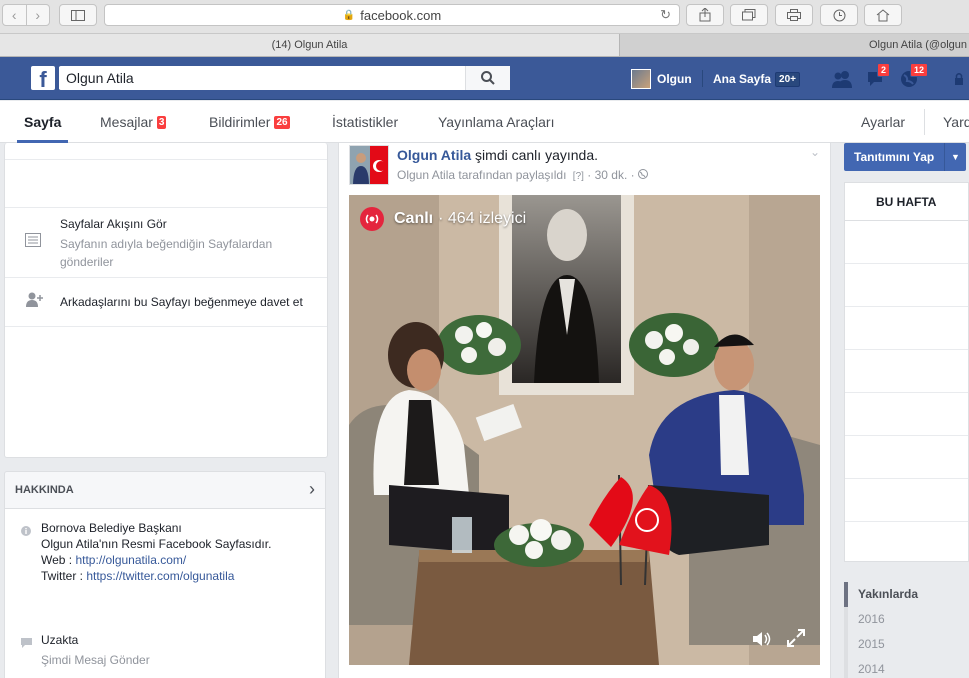 This screenshot has width=969, height=678. What do you see at coordinates (883, 15) in the screenshot?
I see `home-icon` at bounding box center [883, 15].